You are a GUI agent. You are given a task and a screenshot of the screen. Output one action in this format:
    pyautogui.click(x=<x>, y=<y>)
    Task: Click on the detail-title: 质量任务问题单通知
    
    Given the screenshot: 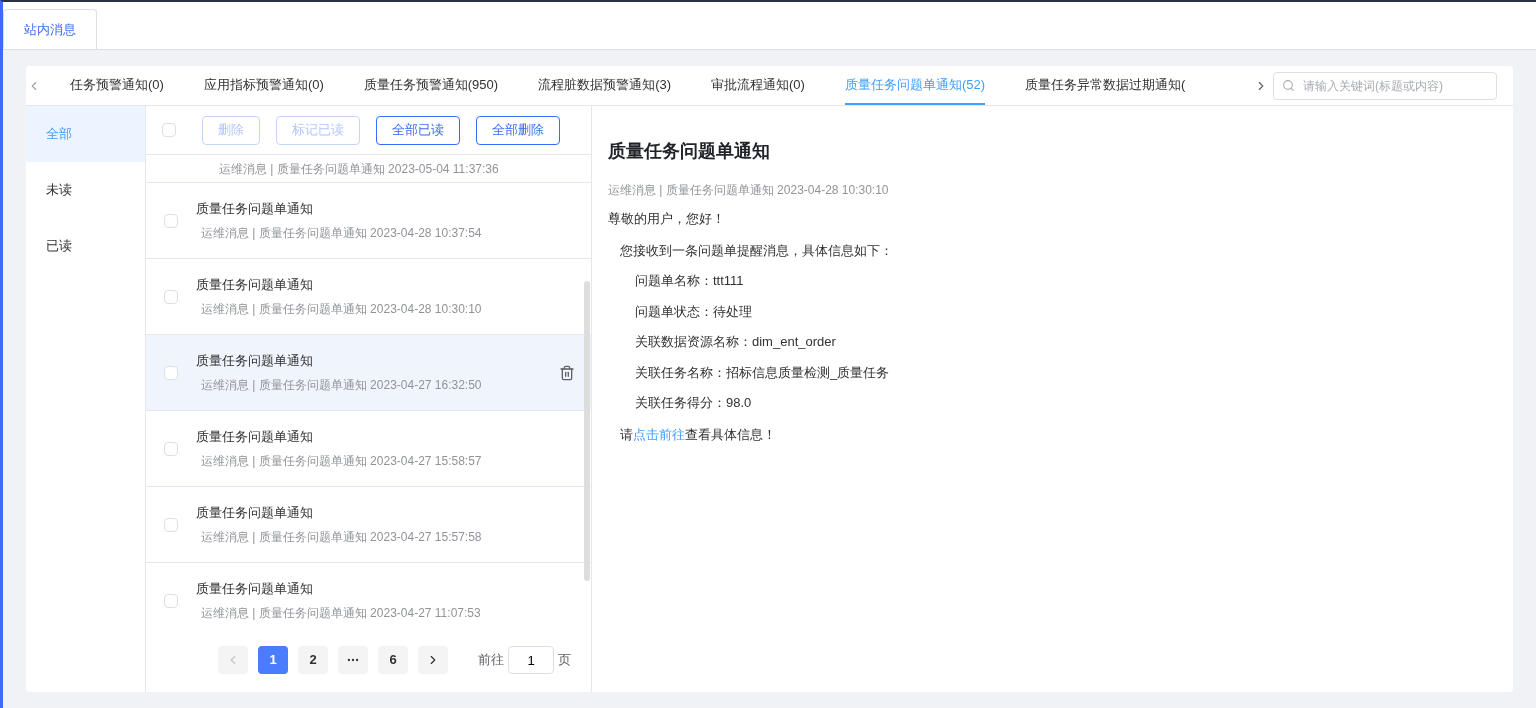 What is the action you would take?
    pyautogui.click(x=689, y=151)
    